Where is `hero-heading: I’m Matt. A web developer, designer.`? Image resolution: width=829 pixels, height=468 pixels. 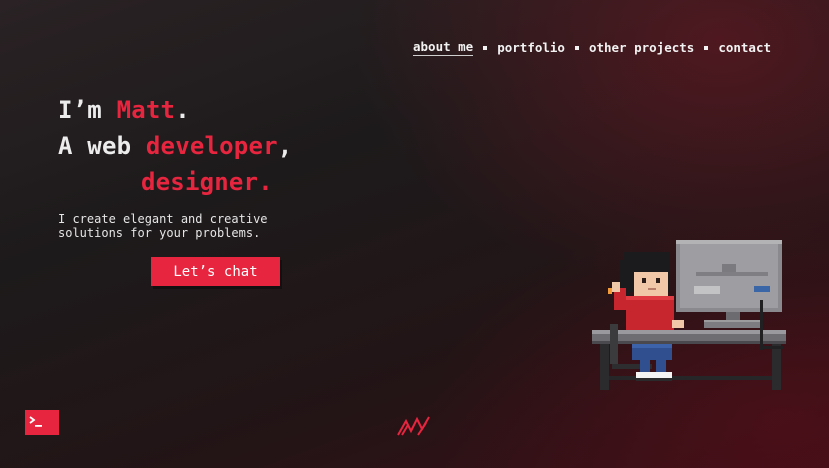
hero-heading: I’m Matt. A web developer, designer. is located at coordinates (175, 146).